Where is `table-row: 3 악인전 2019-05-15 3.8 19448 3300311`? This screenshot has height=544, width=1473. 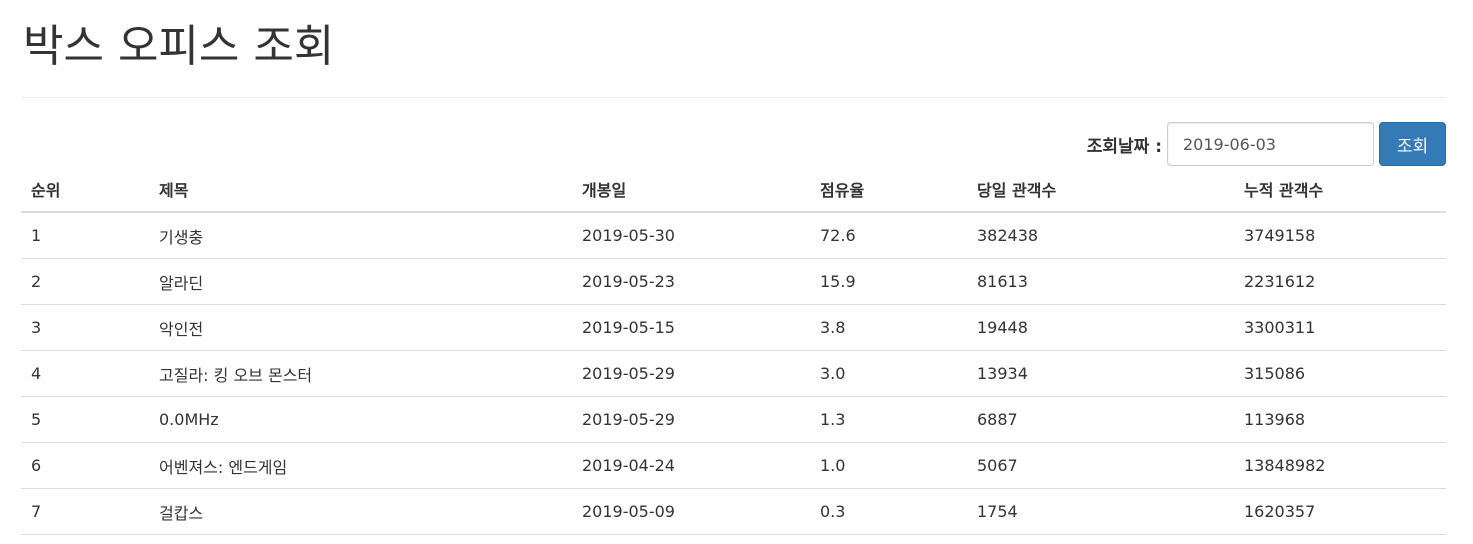
table-row: 3 악인전 2019-05-15 3.8 19448 3300311 is located at coordinates (733, 327).